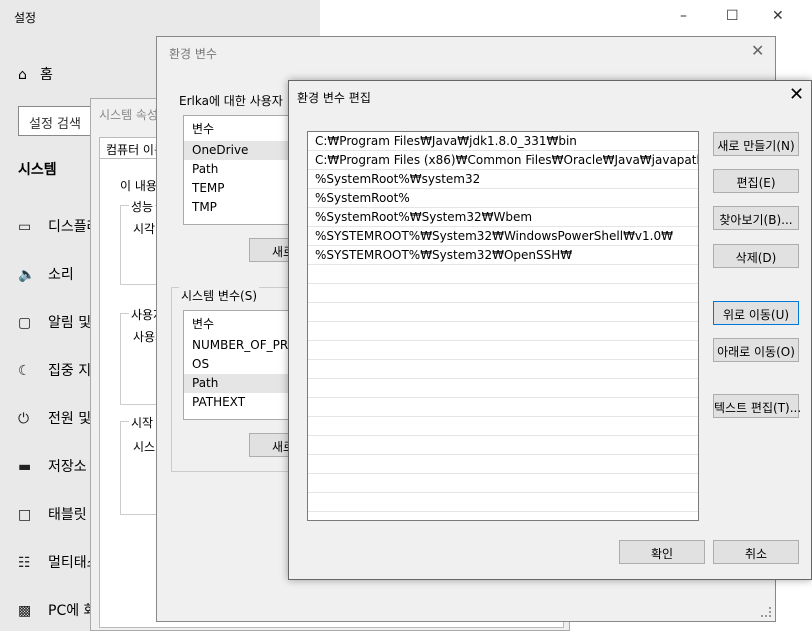 The height and width of the screenshot is (631, 812). I want to click on tablet-icon: □, so click(25, 515).